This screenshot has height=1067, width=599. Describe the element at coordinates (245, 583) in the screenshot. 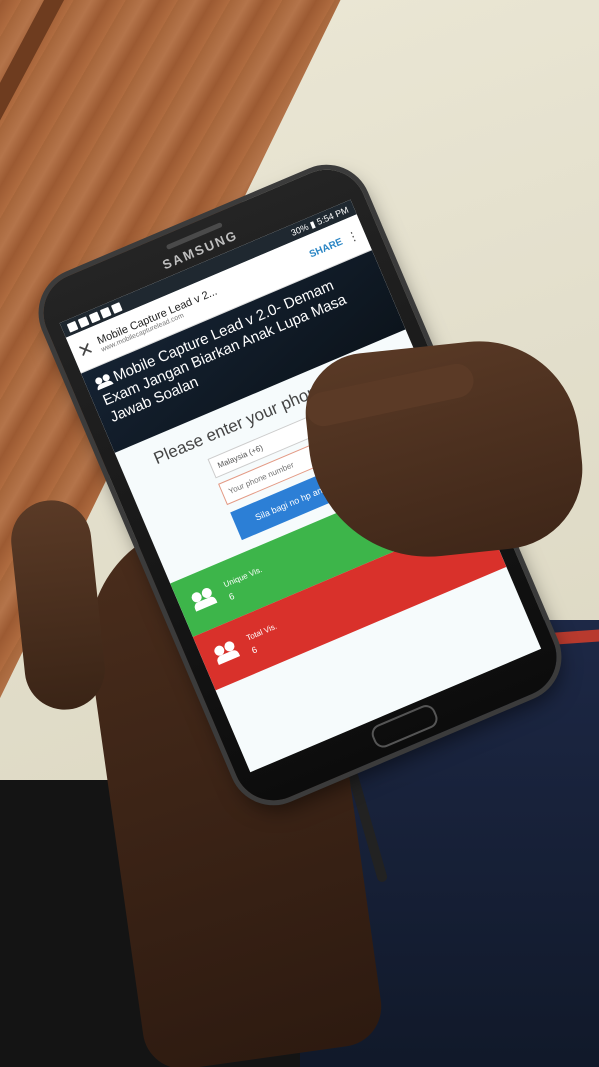

I see `unique-visitors-text: Unique Vis. 6` at that location.